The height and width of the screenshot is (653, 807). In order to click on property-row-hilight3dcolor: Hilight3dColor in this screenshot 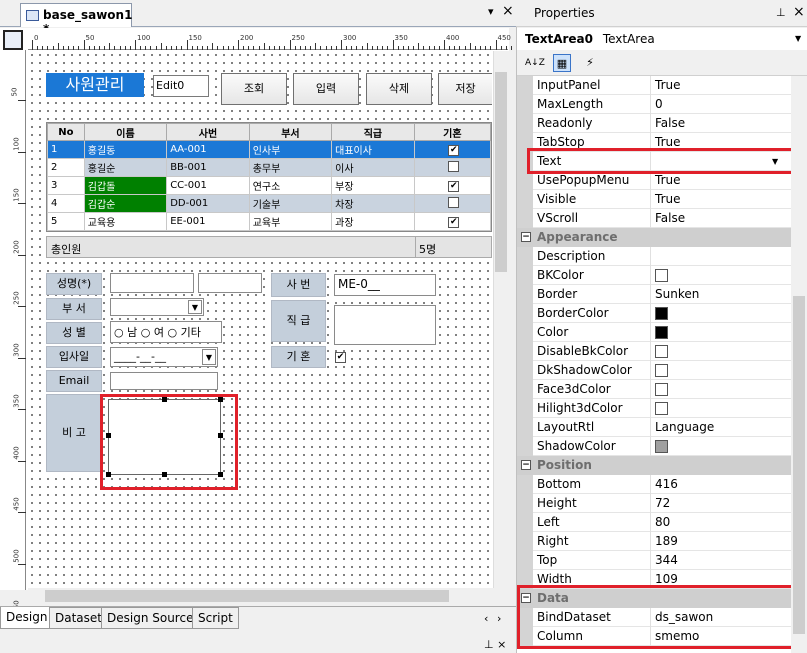, I will do `click(654, 408)`.